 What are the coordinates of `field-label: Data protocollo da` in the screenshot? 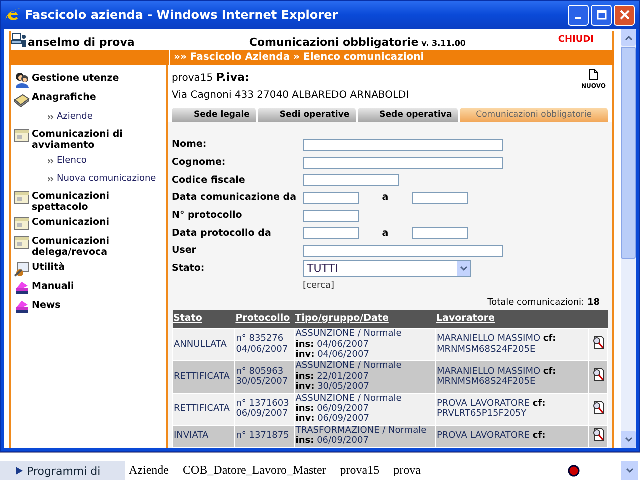 It's located at (222, 233).